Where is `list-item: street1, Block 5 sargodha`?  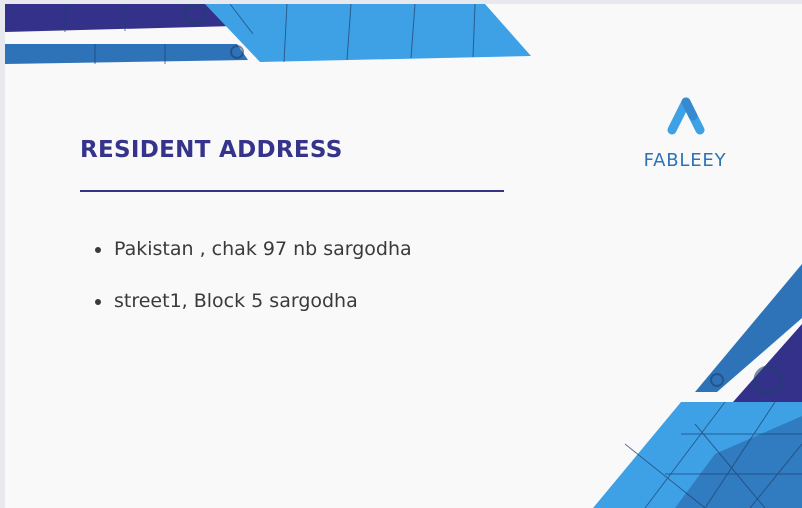
list-item: street1, Block 5 sargodha is located at coordinates (246, 310).